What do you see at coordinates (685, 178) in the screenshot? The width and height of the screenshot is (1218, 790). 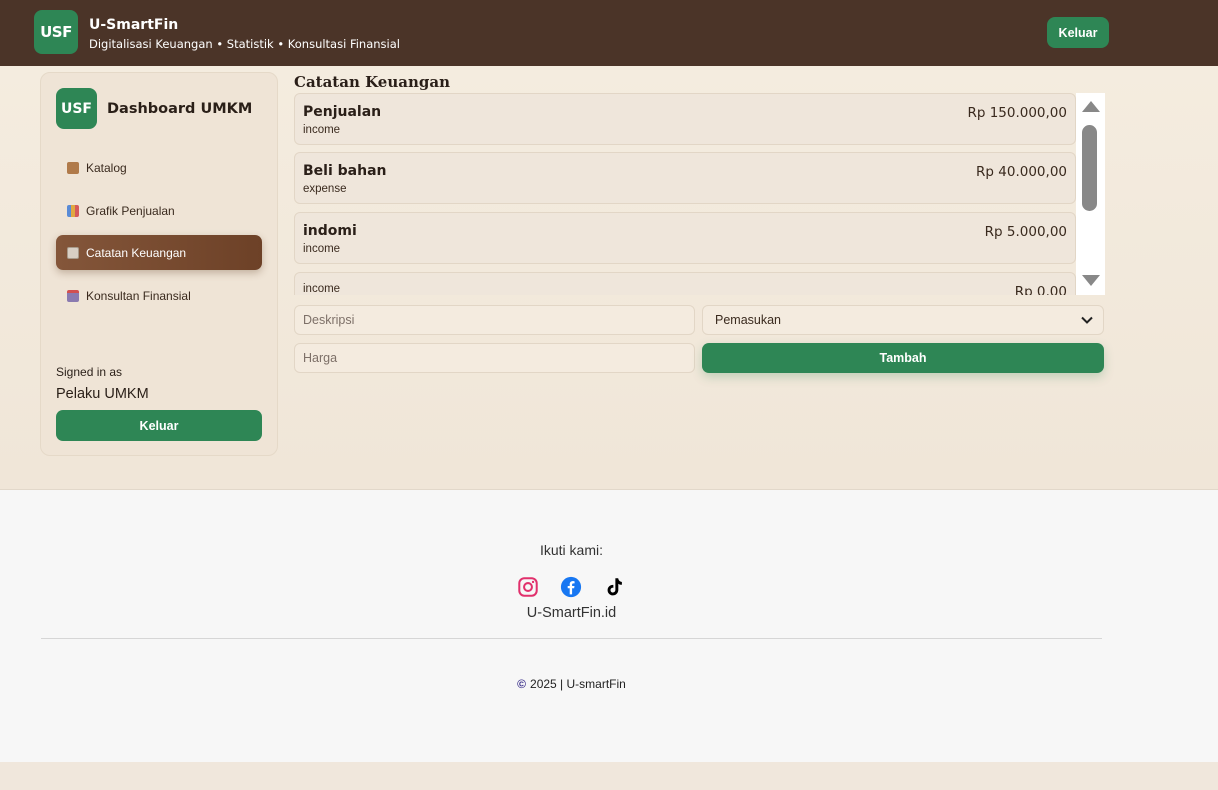 I see `record-item: Beli bahan expense Rp 40.000,00` at bounding box center [685, 178].